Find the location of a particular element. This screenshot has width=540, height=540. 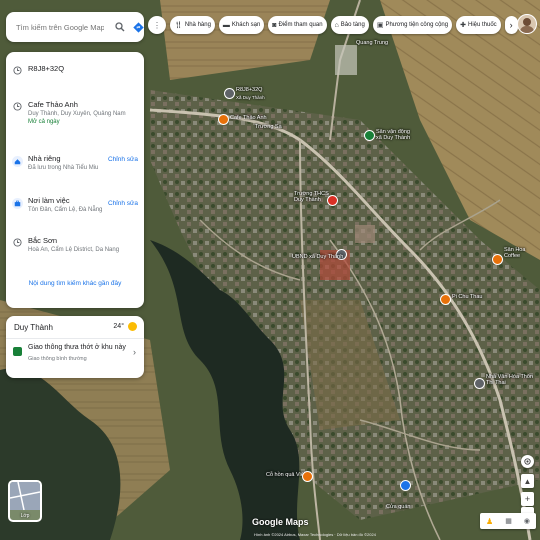

street-view-controls: ♟ ▦ ◉ is located at coordinates (508, 521).